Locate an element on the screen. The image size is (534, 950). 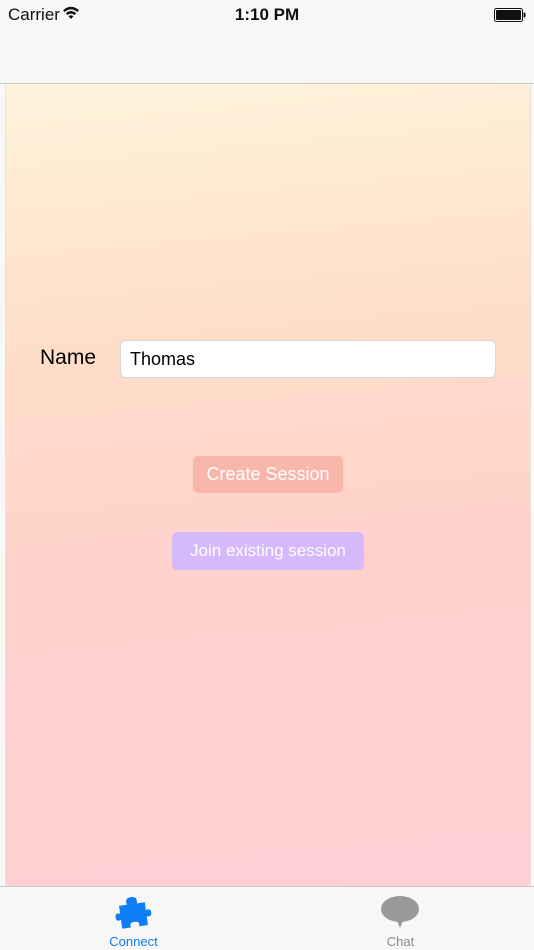
tab-connect-label: Connect is located at coordinates (133, 941).